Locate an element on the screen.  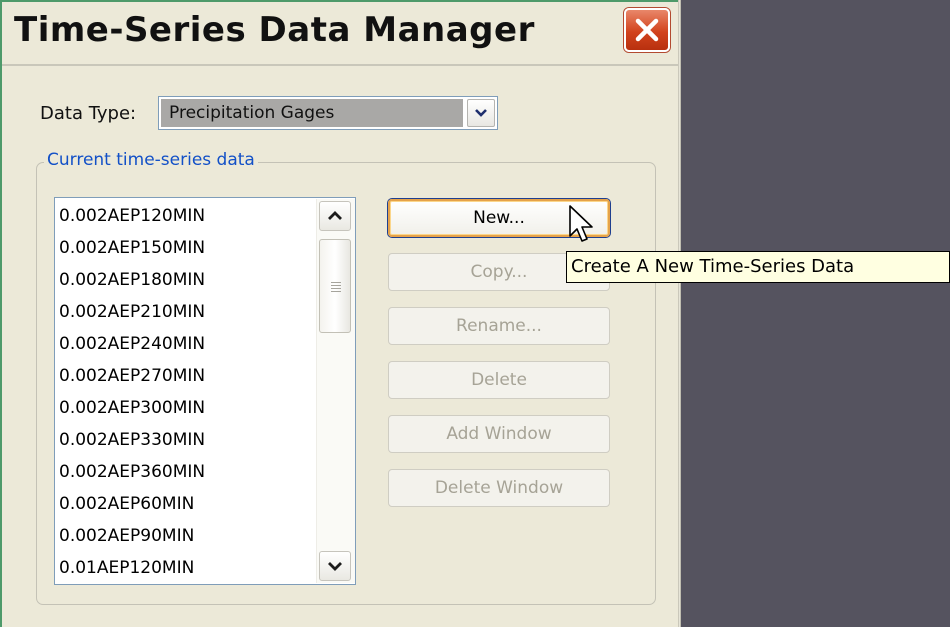
new-button-tooltip: Create A New Time-Series Data is located at coordinates (758, 267).